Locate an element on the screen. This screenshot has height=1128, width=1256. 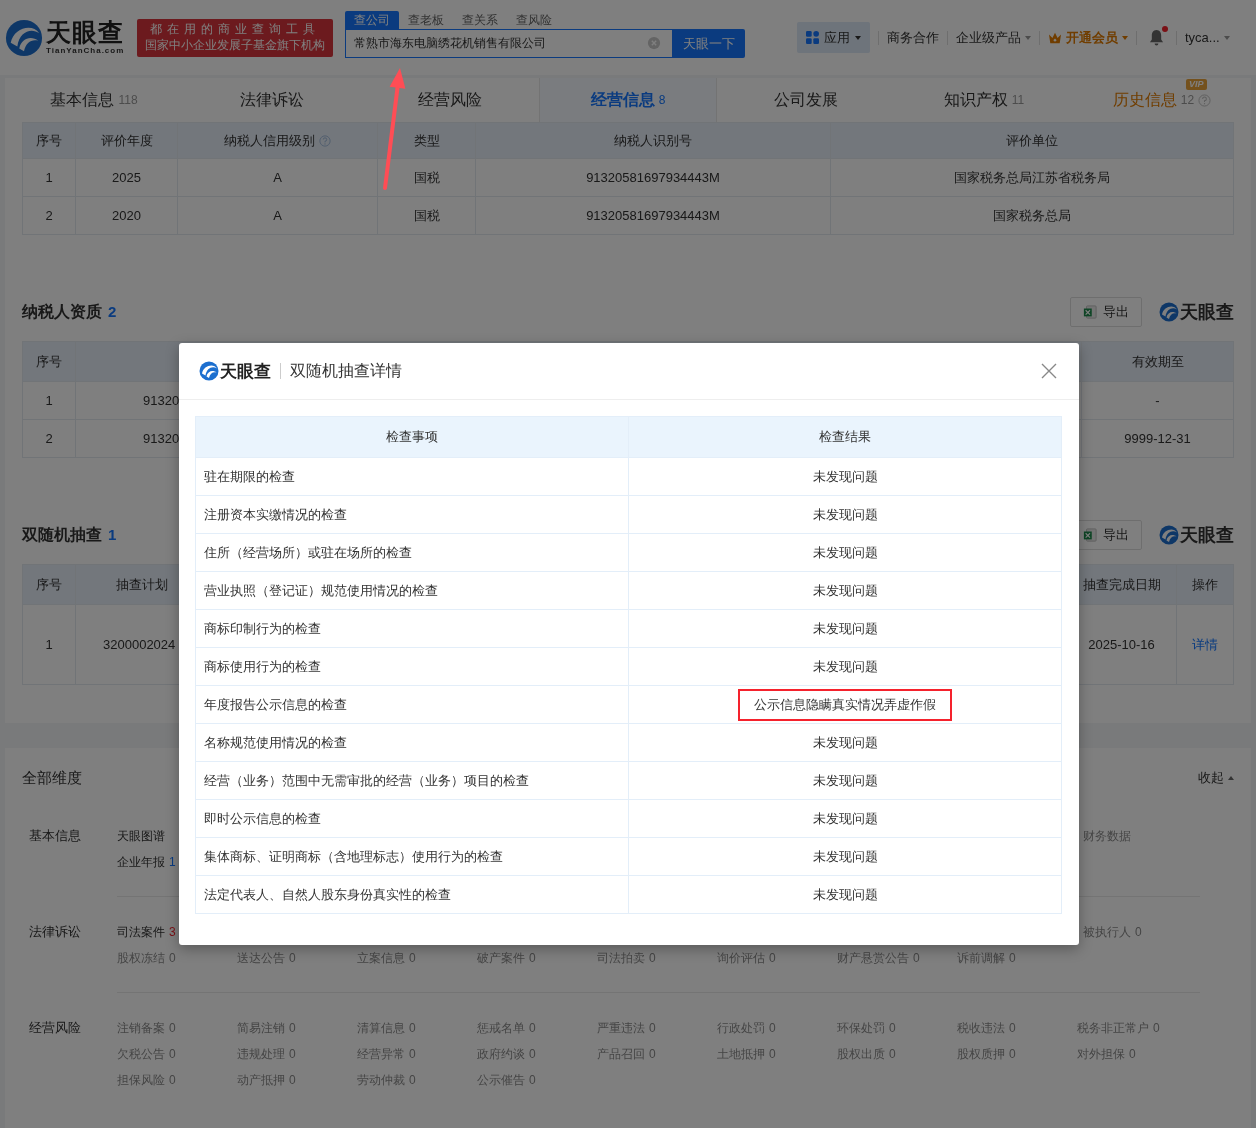
table-cell: 法定代表人、自然人股东身份真实性的检查 is located at coordinates (412, 895).